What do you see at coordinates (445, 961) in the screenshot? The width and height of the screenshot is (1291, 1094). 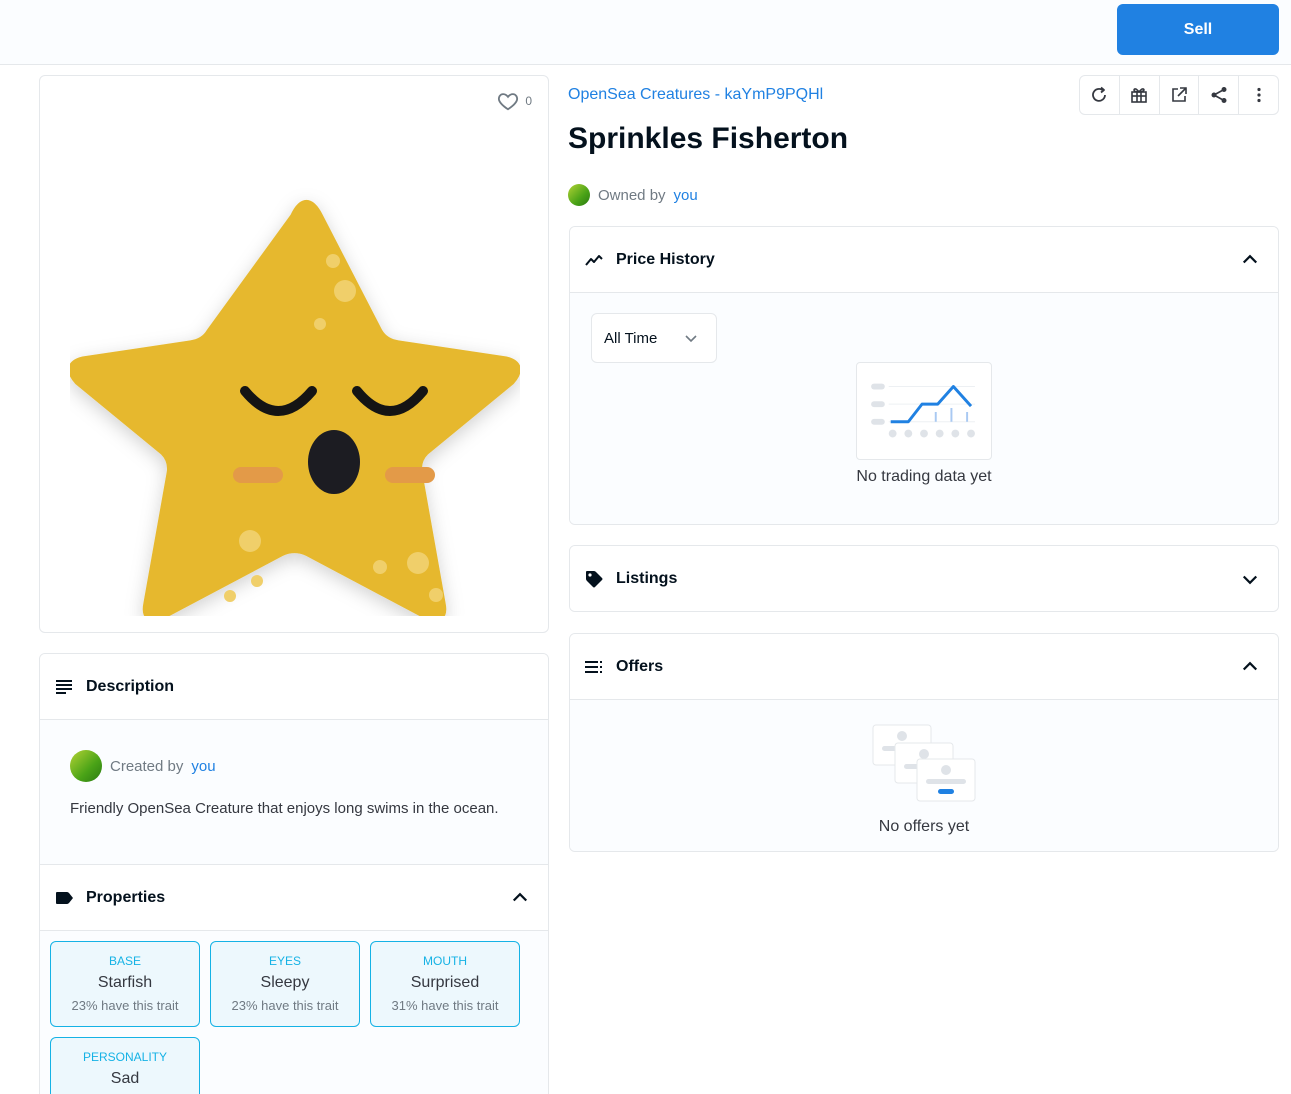 I see `property-type: MOUTH` at bounding box center [445, 961].